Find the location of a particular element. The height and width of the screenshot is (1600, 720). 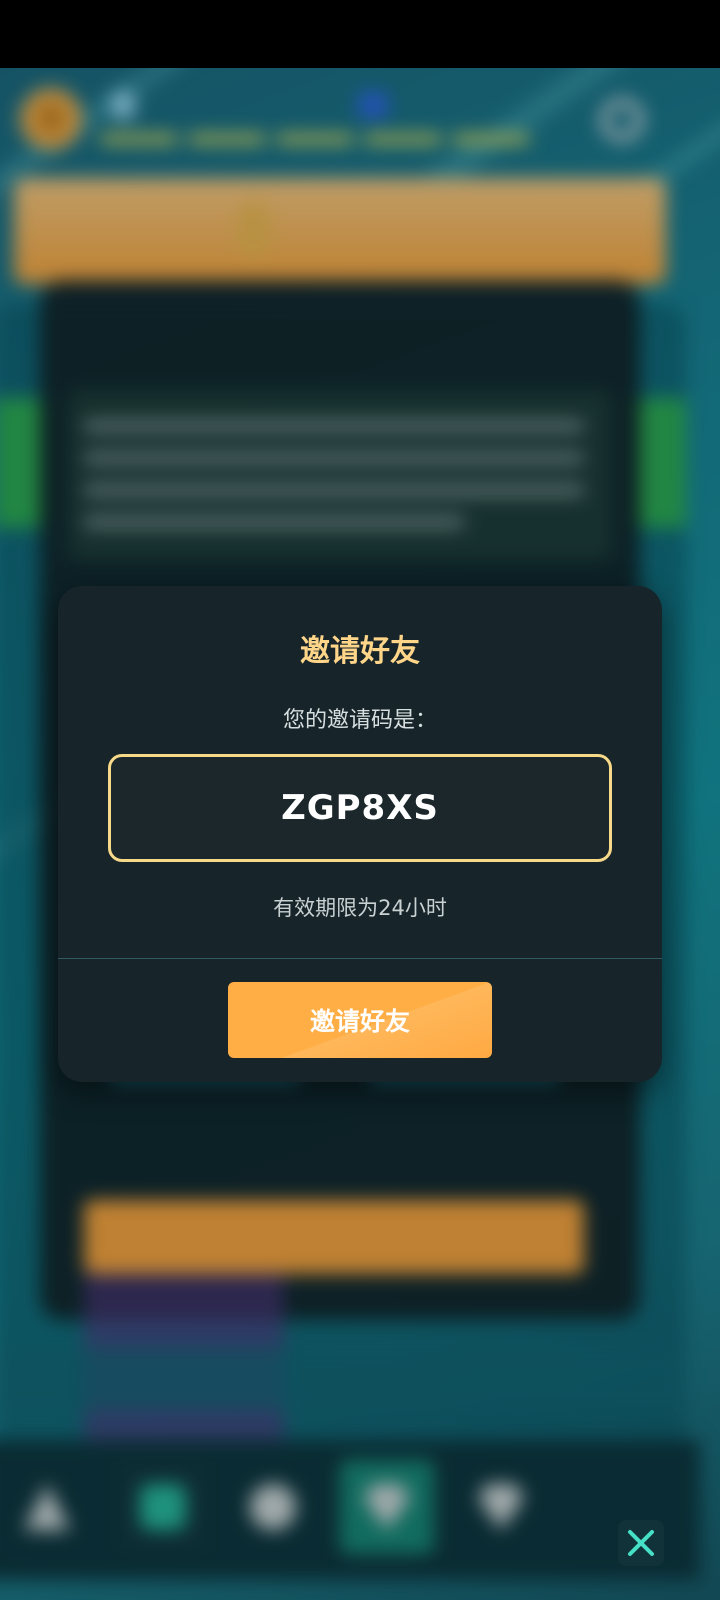

divider is located at coordinates (360, 958).